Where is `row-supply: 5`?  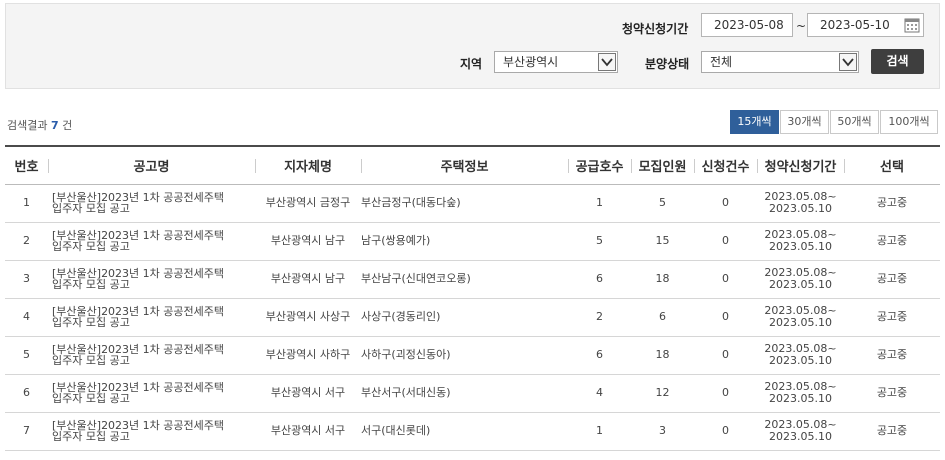
row-supply: 5 is located at coordinates (599, 240).